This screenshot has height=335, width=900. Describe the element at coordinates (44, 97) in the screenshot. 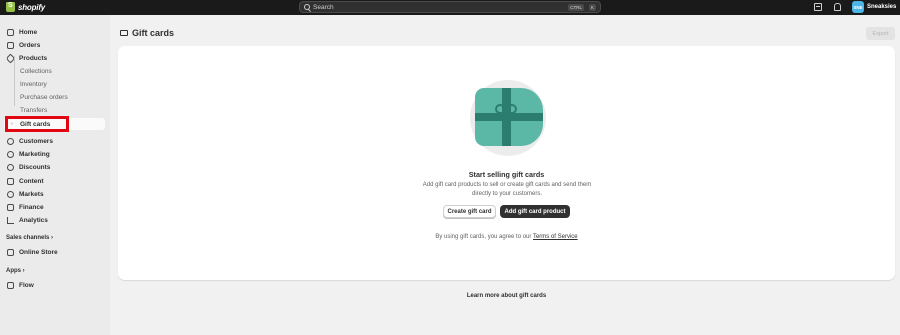

I see `sidebar-subitem-purchase-orders: Purchase orders` at that location.